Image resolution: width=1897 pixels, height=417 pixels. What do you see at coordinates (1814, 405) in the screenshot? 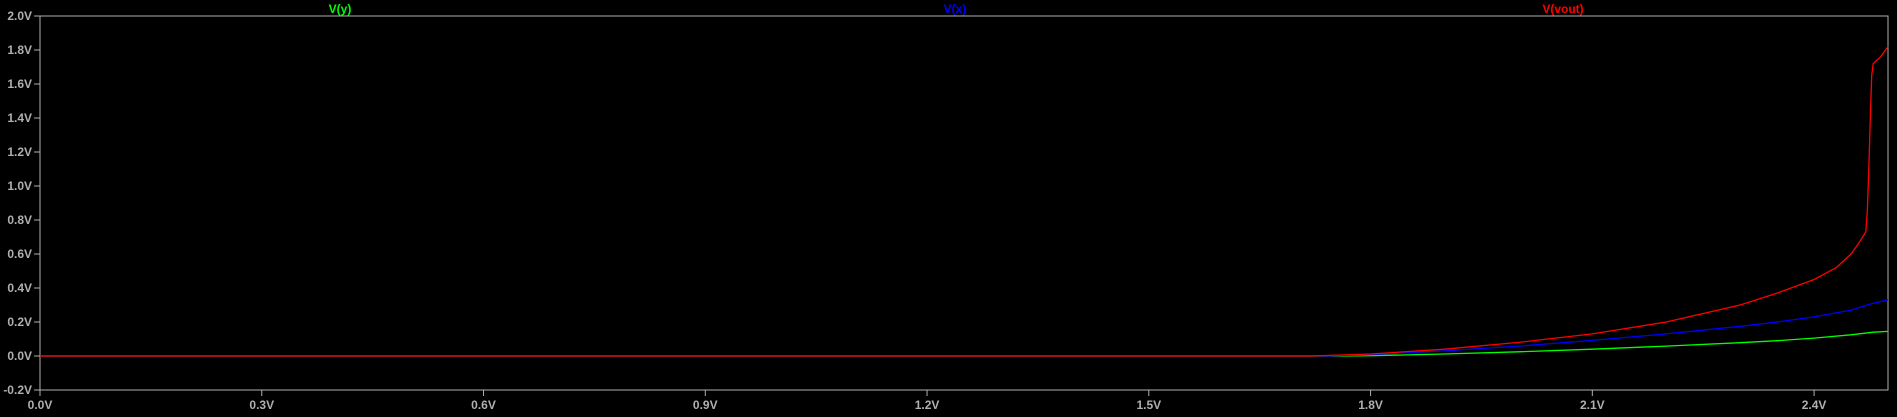
I see `x-tick-label: 2.4V` at bounding box center [1814, 405].